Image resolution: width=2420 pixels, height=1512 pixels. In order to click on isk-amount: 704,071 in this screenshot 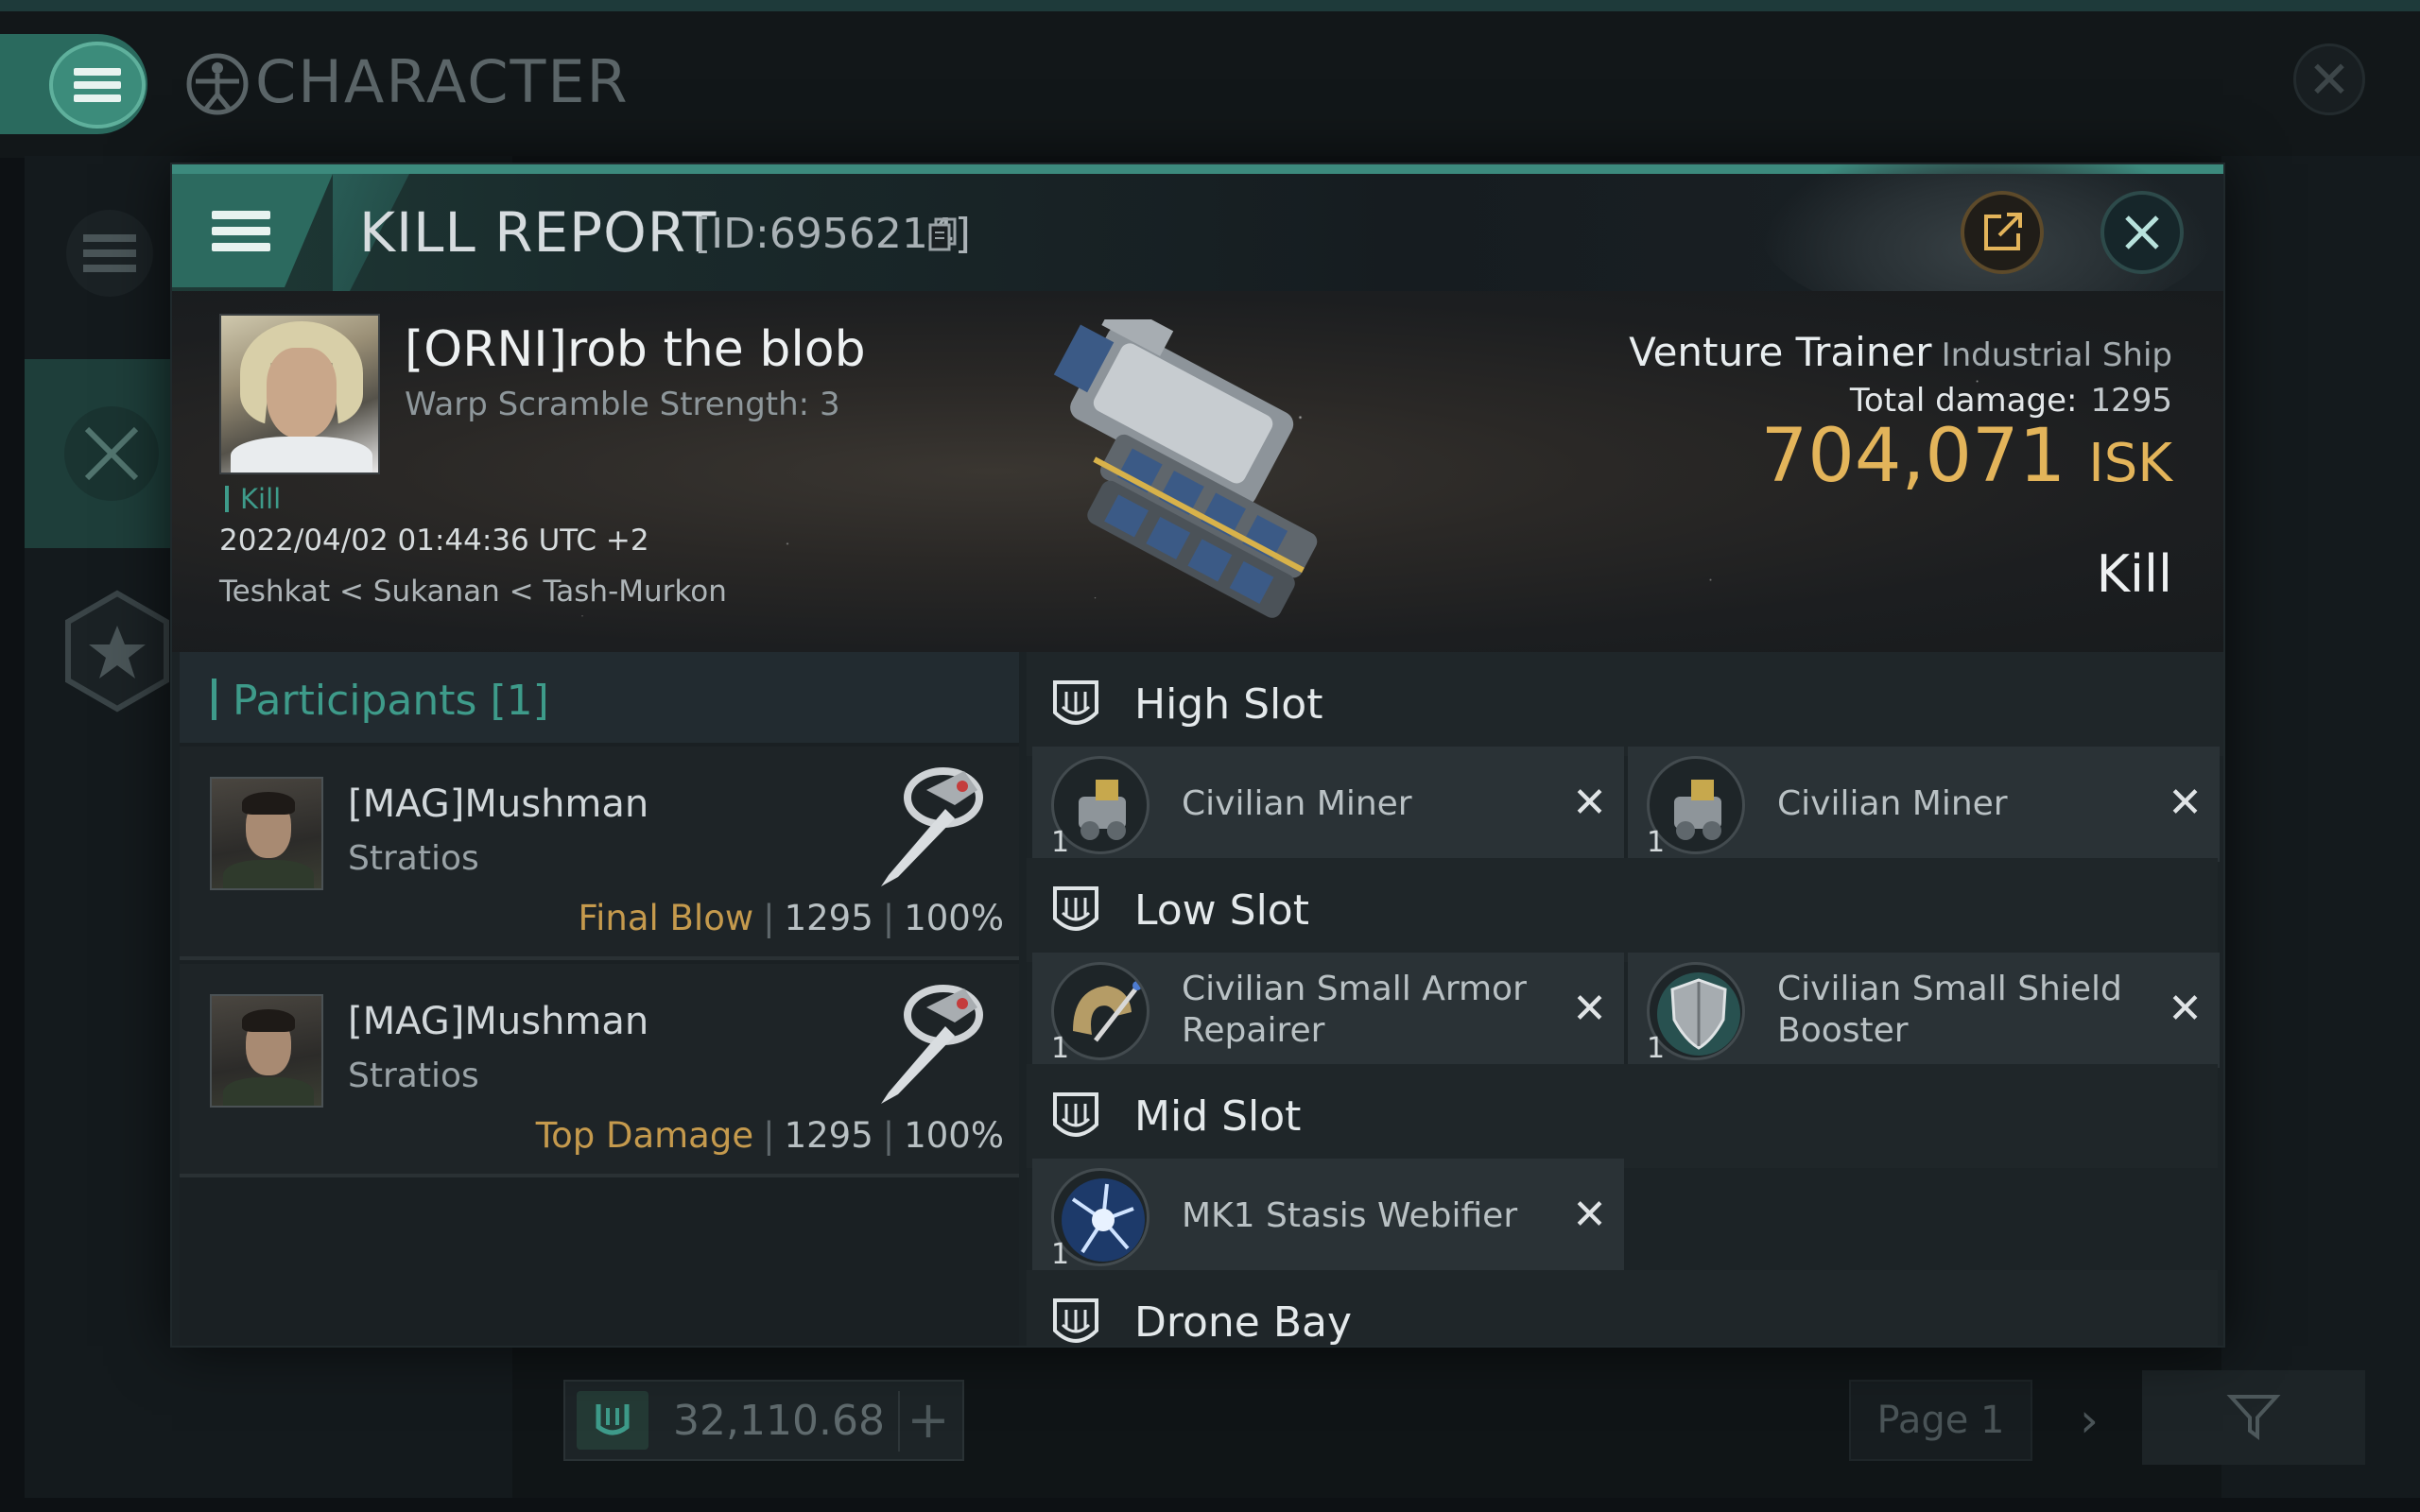, I will do `click(1913, 456)`.